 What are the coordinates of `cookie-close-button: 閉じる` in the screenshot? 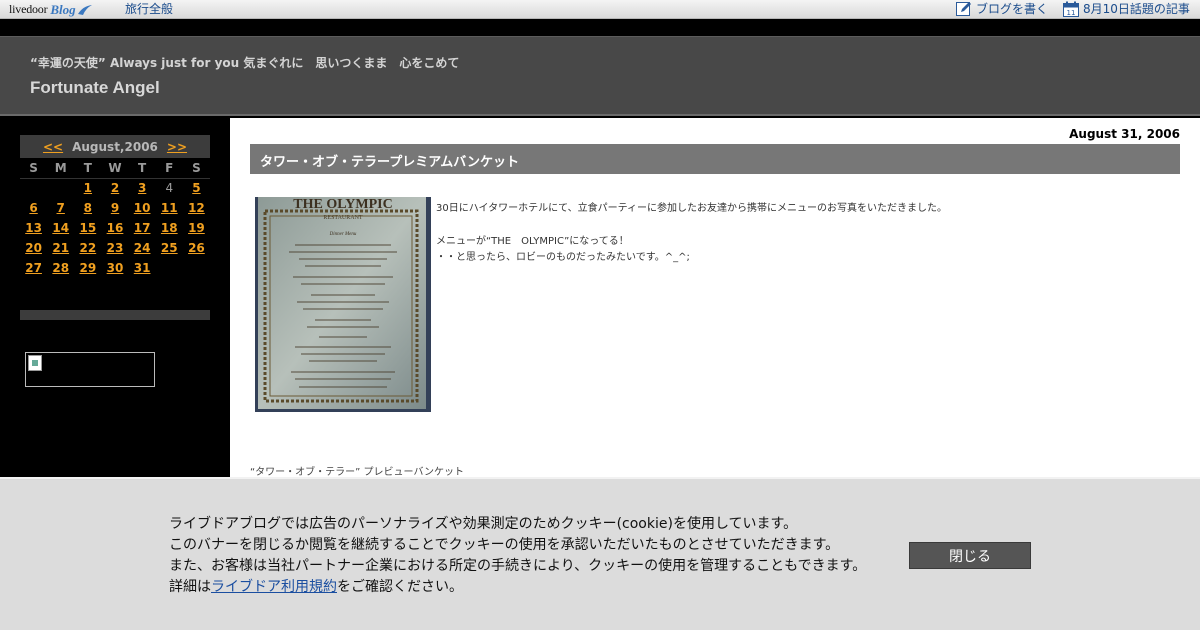 It's located at (970, 555).